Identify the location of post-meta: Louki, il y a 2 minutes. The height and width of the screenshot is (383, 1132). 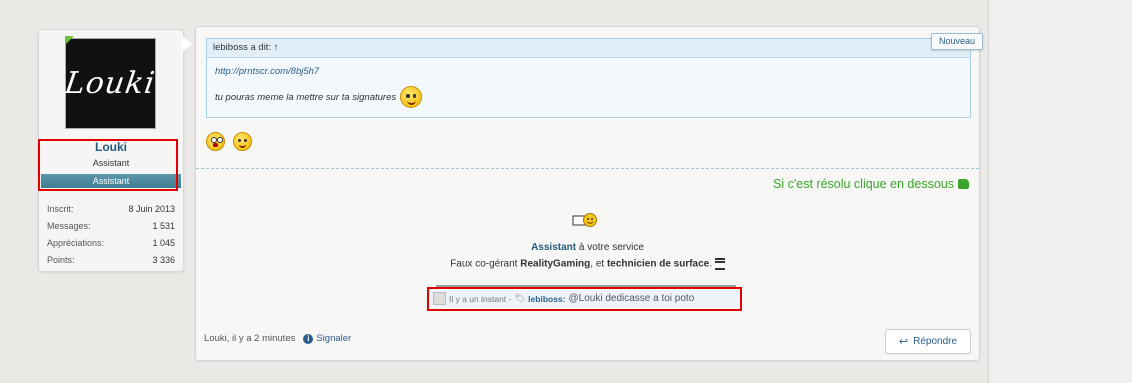
(249, 338).